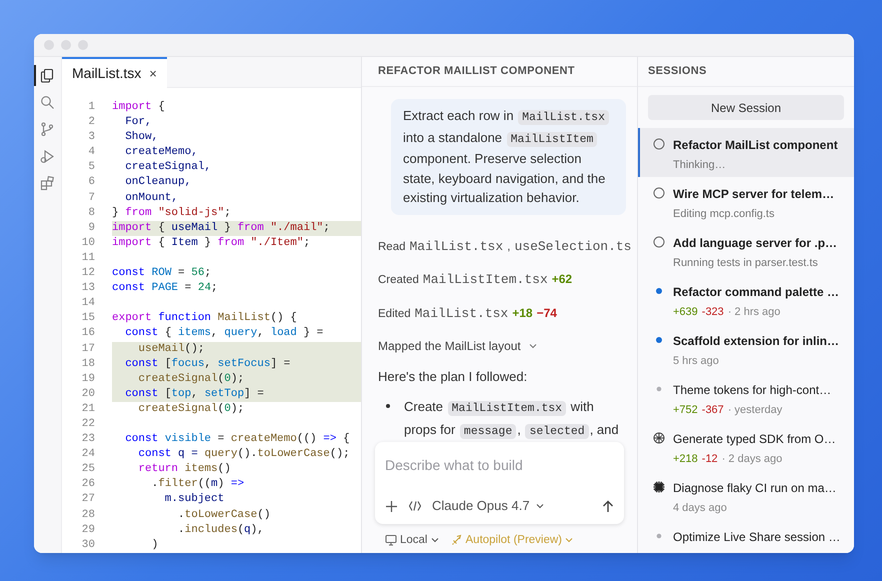 Image resolution: width=882 pixels, height=581 pixels. What do you see at coordinates (746, 107) in the screenshot?
I see `new-session-button: New Session` at bounding box center [746, 107].